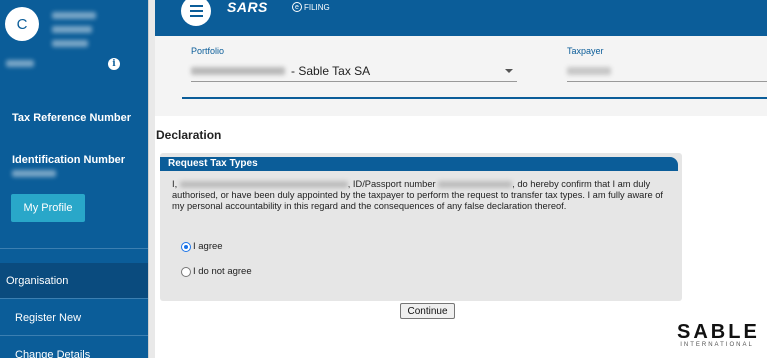 The image size is (767, 358). What do you see at coordinates (238, 70) in the screenshot?
I see `portfolio-code-redacted` at bounding box center [238, 70].